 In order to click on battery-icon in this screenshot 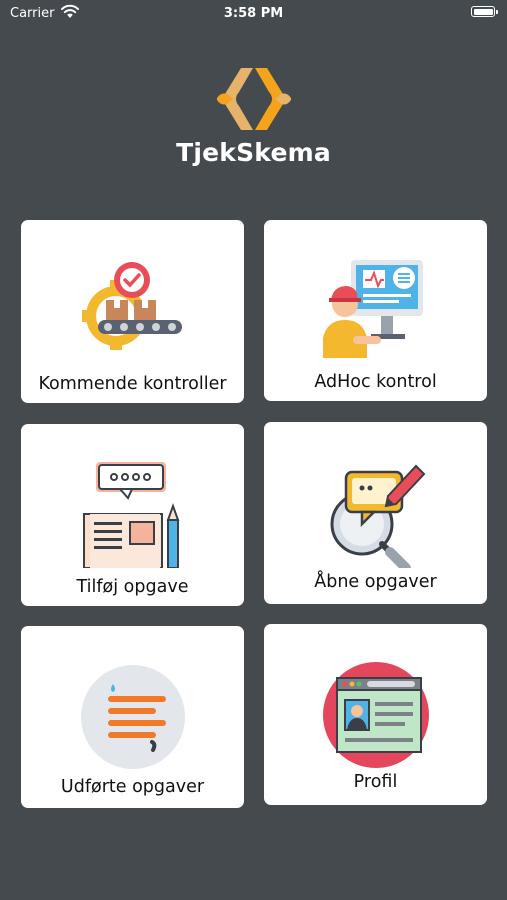, I will do `click(484, 11)`.